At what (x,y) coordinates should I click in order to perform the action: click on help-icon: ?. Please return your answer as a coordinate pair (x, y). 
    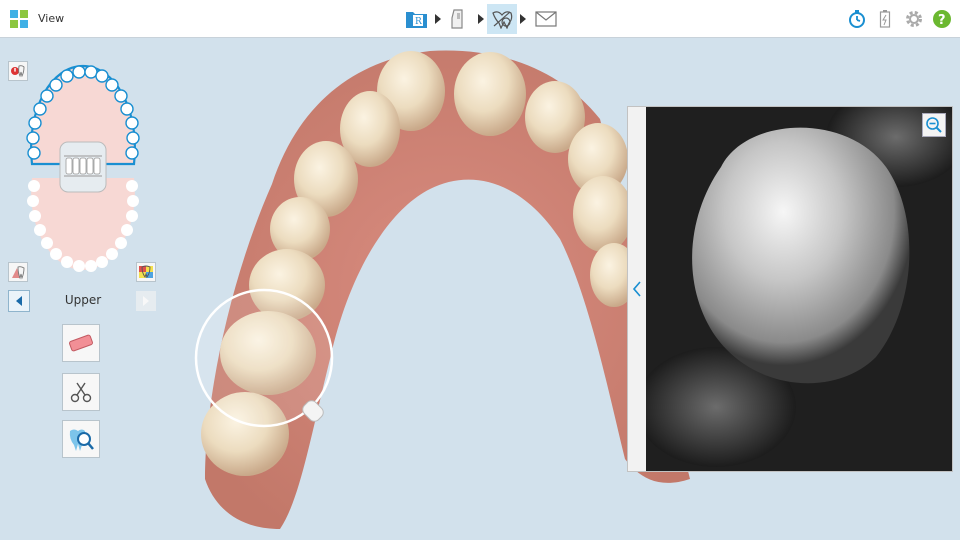
    Looking at the image, I should click on (942, 19).